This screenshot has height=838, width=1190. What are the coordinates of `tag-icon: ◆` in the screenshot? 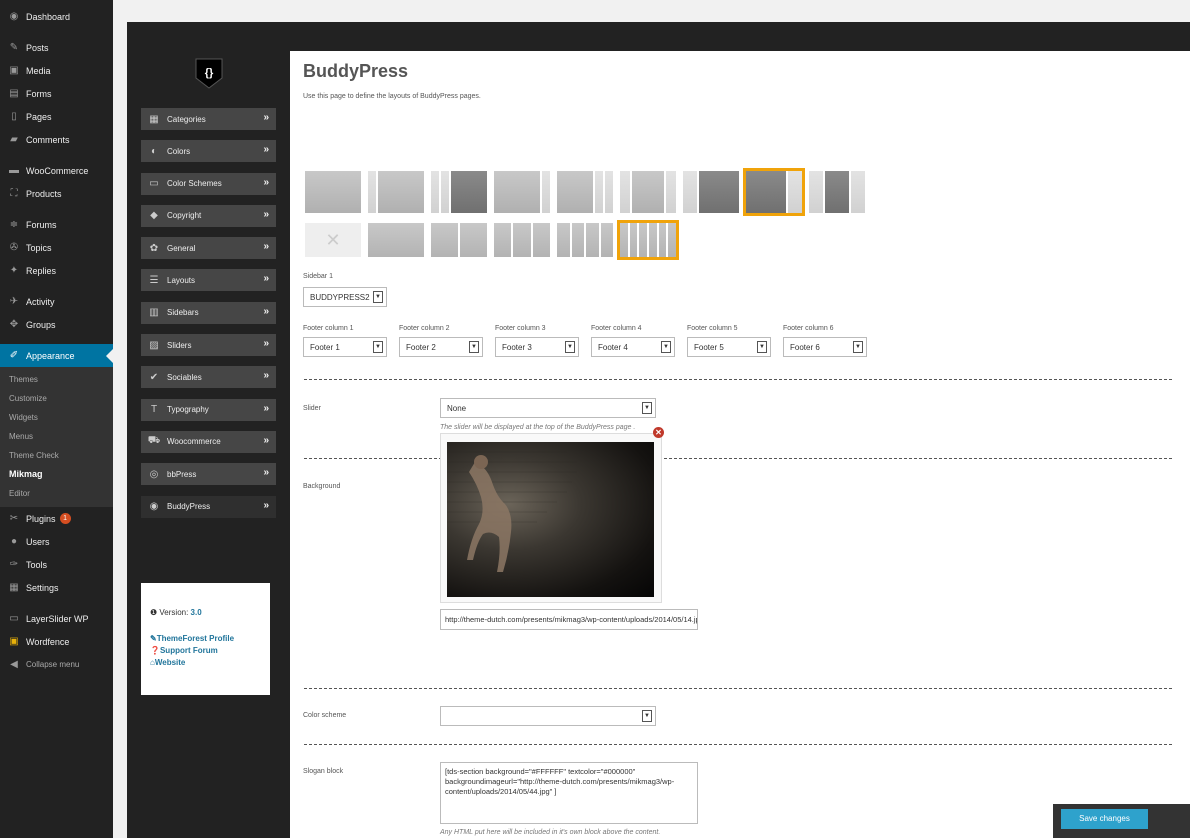 It's located at (154, 216).